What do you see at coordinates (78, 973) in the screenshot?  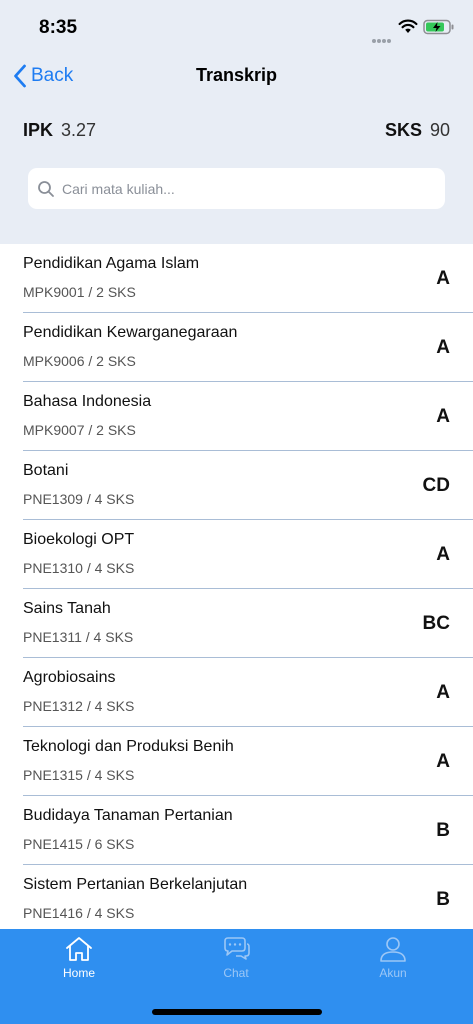 I see `tab-home-label: Home` at bounding box center [78, 973].